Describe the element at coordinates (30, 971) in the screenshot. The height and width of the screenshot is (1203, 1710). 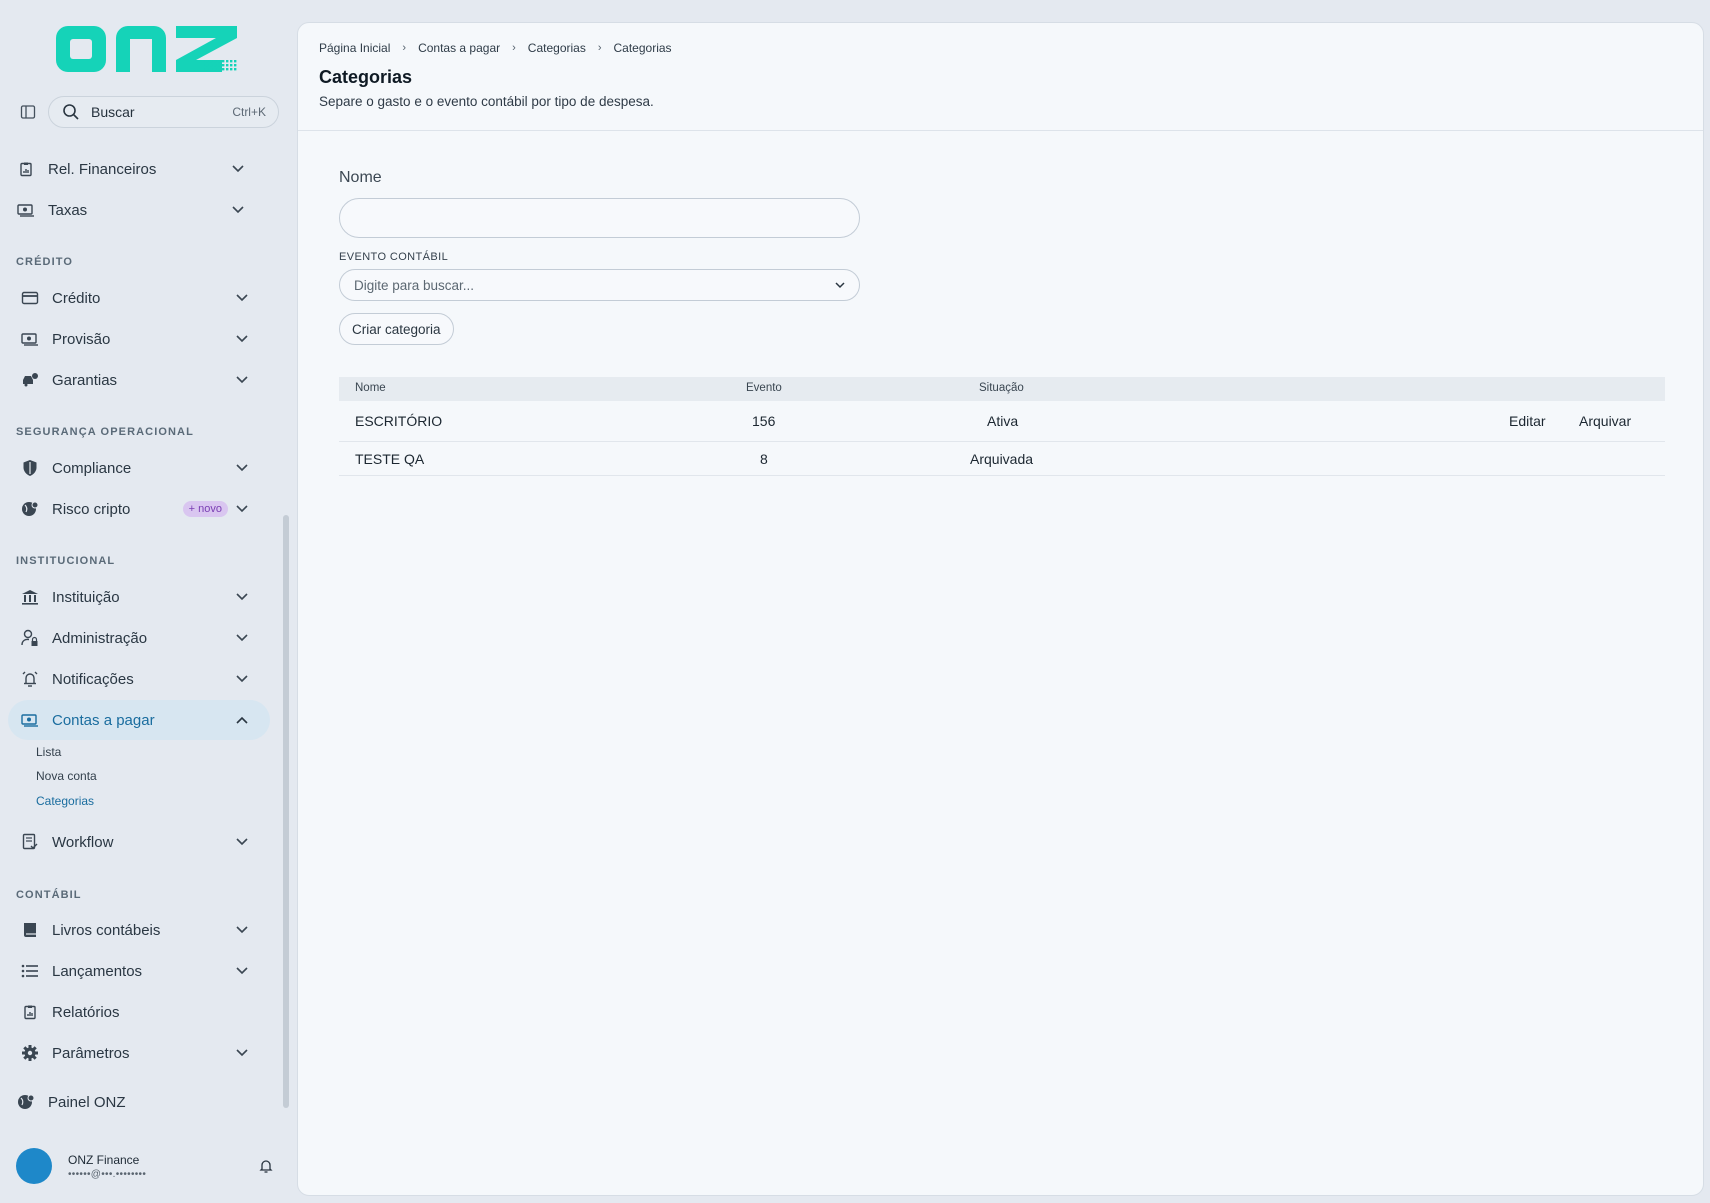
I see `list-icon` at that location.